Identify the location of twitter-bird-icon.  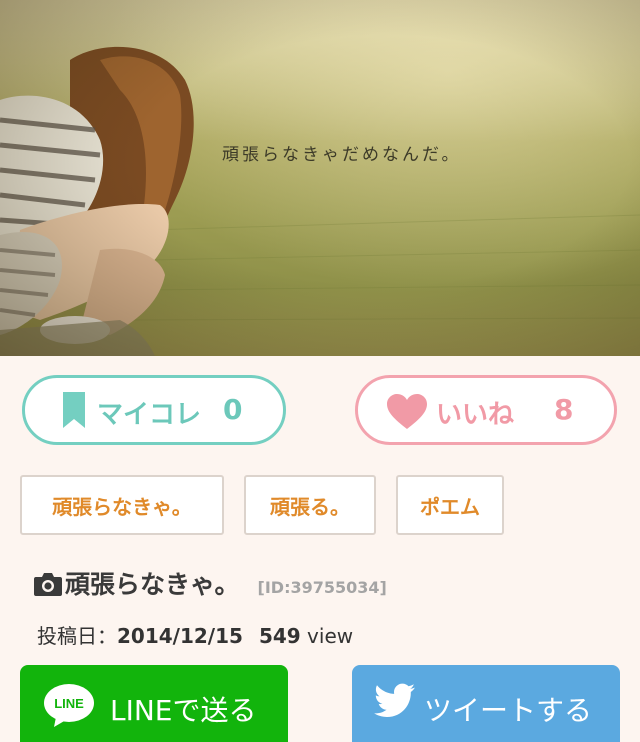
(395, 704).